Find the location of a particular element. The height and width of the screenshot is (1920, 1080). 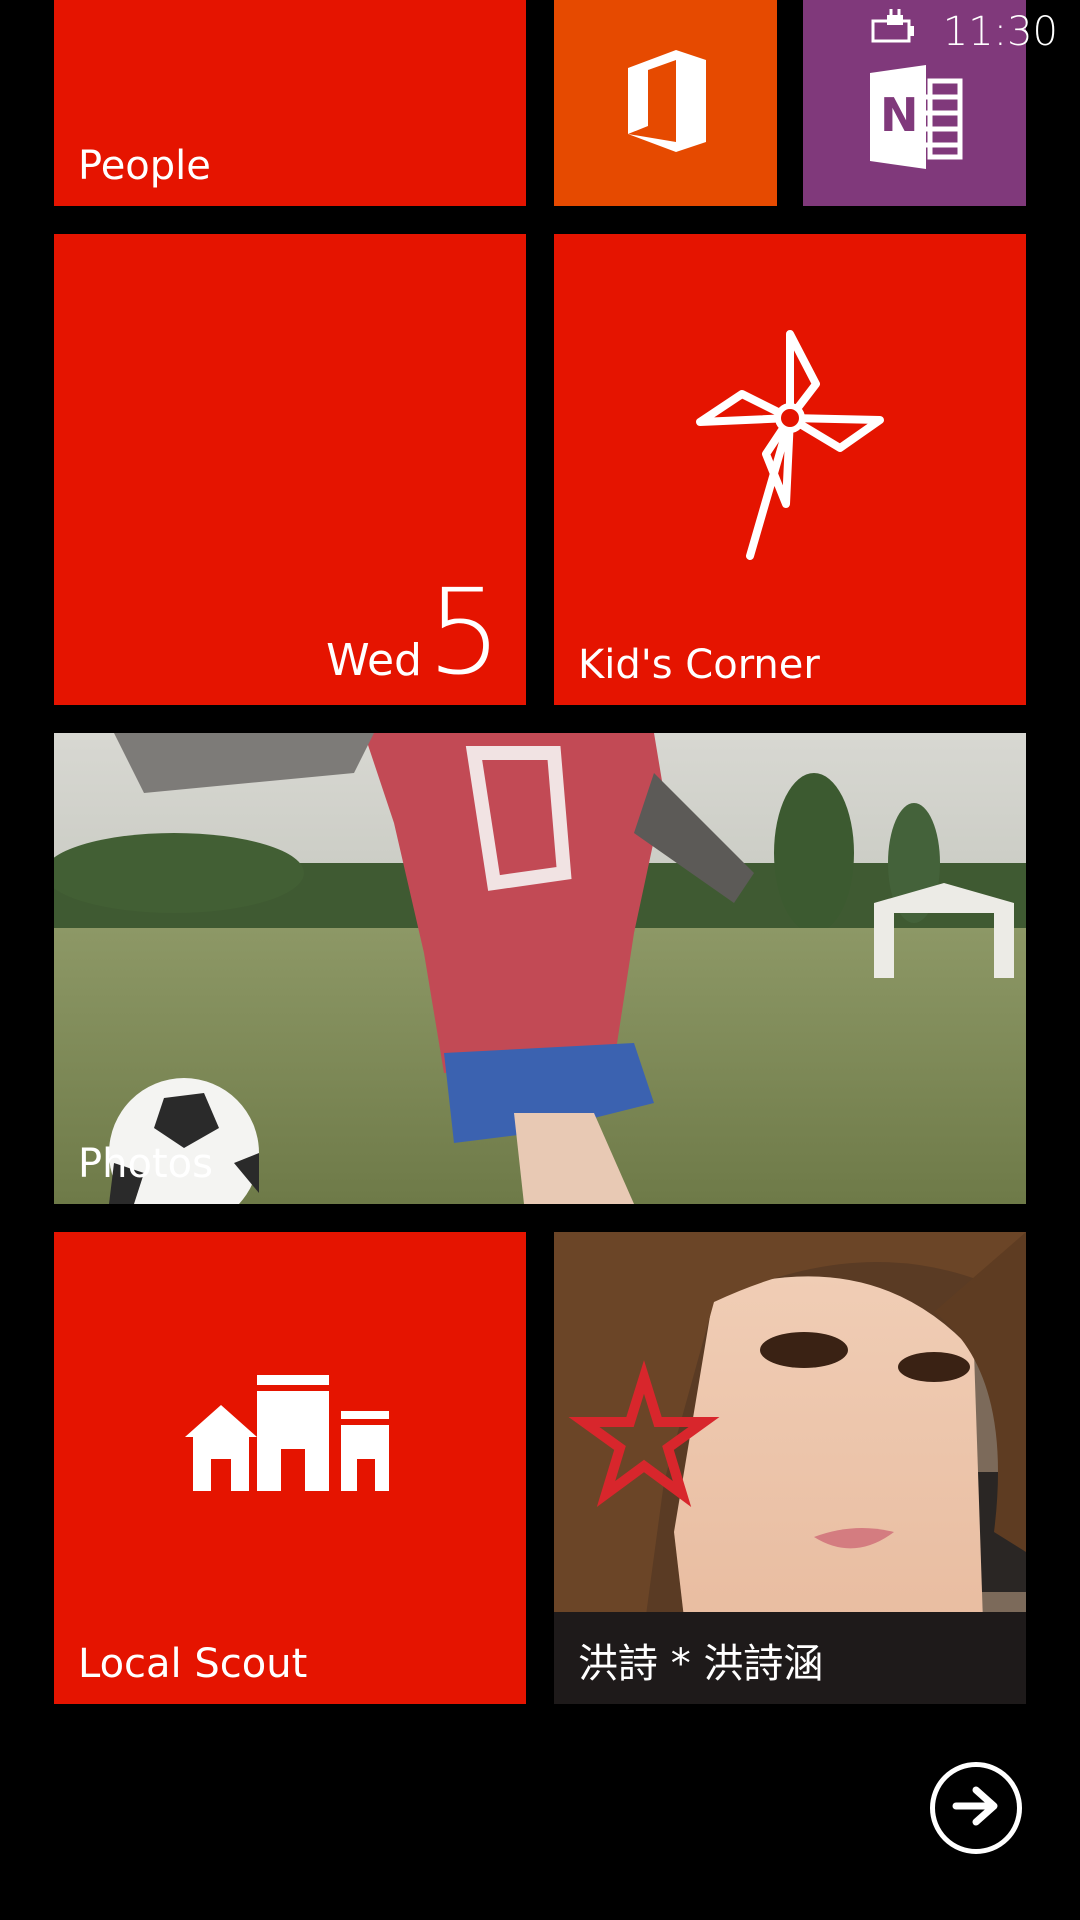

buildings-icon is located at coordinates (290, 1434).